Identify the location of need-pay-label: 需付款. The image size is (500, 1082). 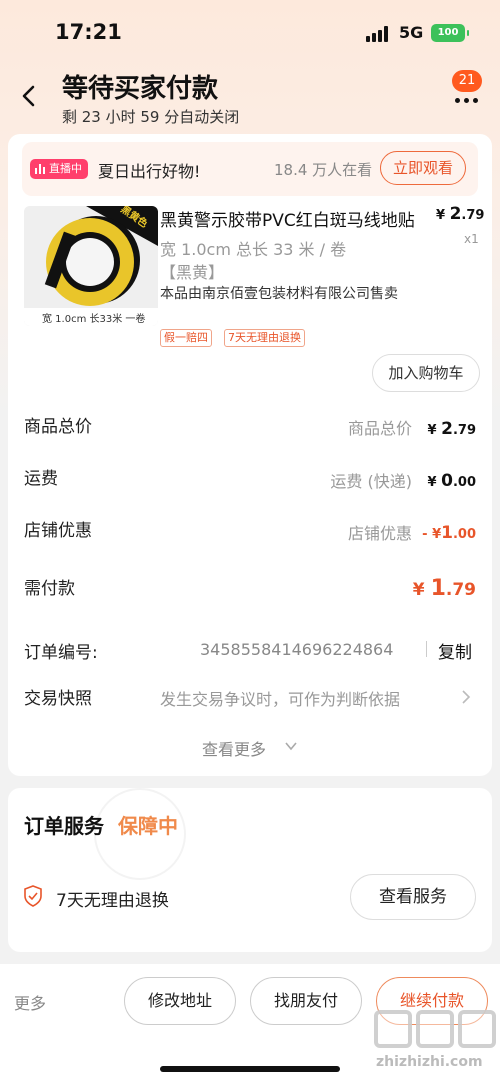
(49, 589).